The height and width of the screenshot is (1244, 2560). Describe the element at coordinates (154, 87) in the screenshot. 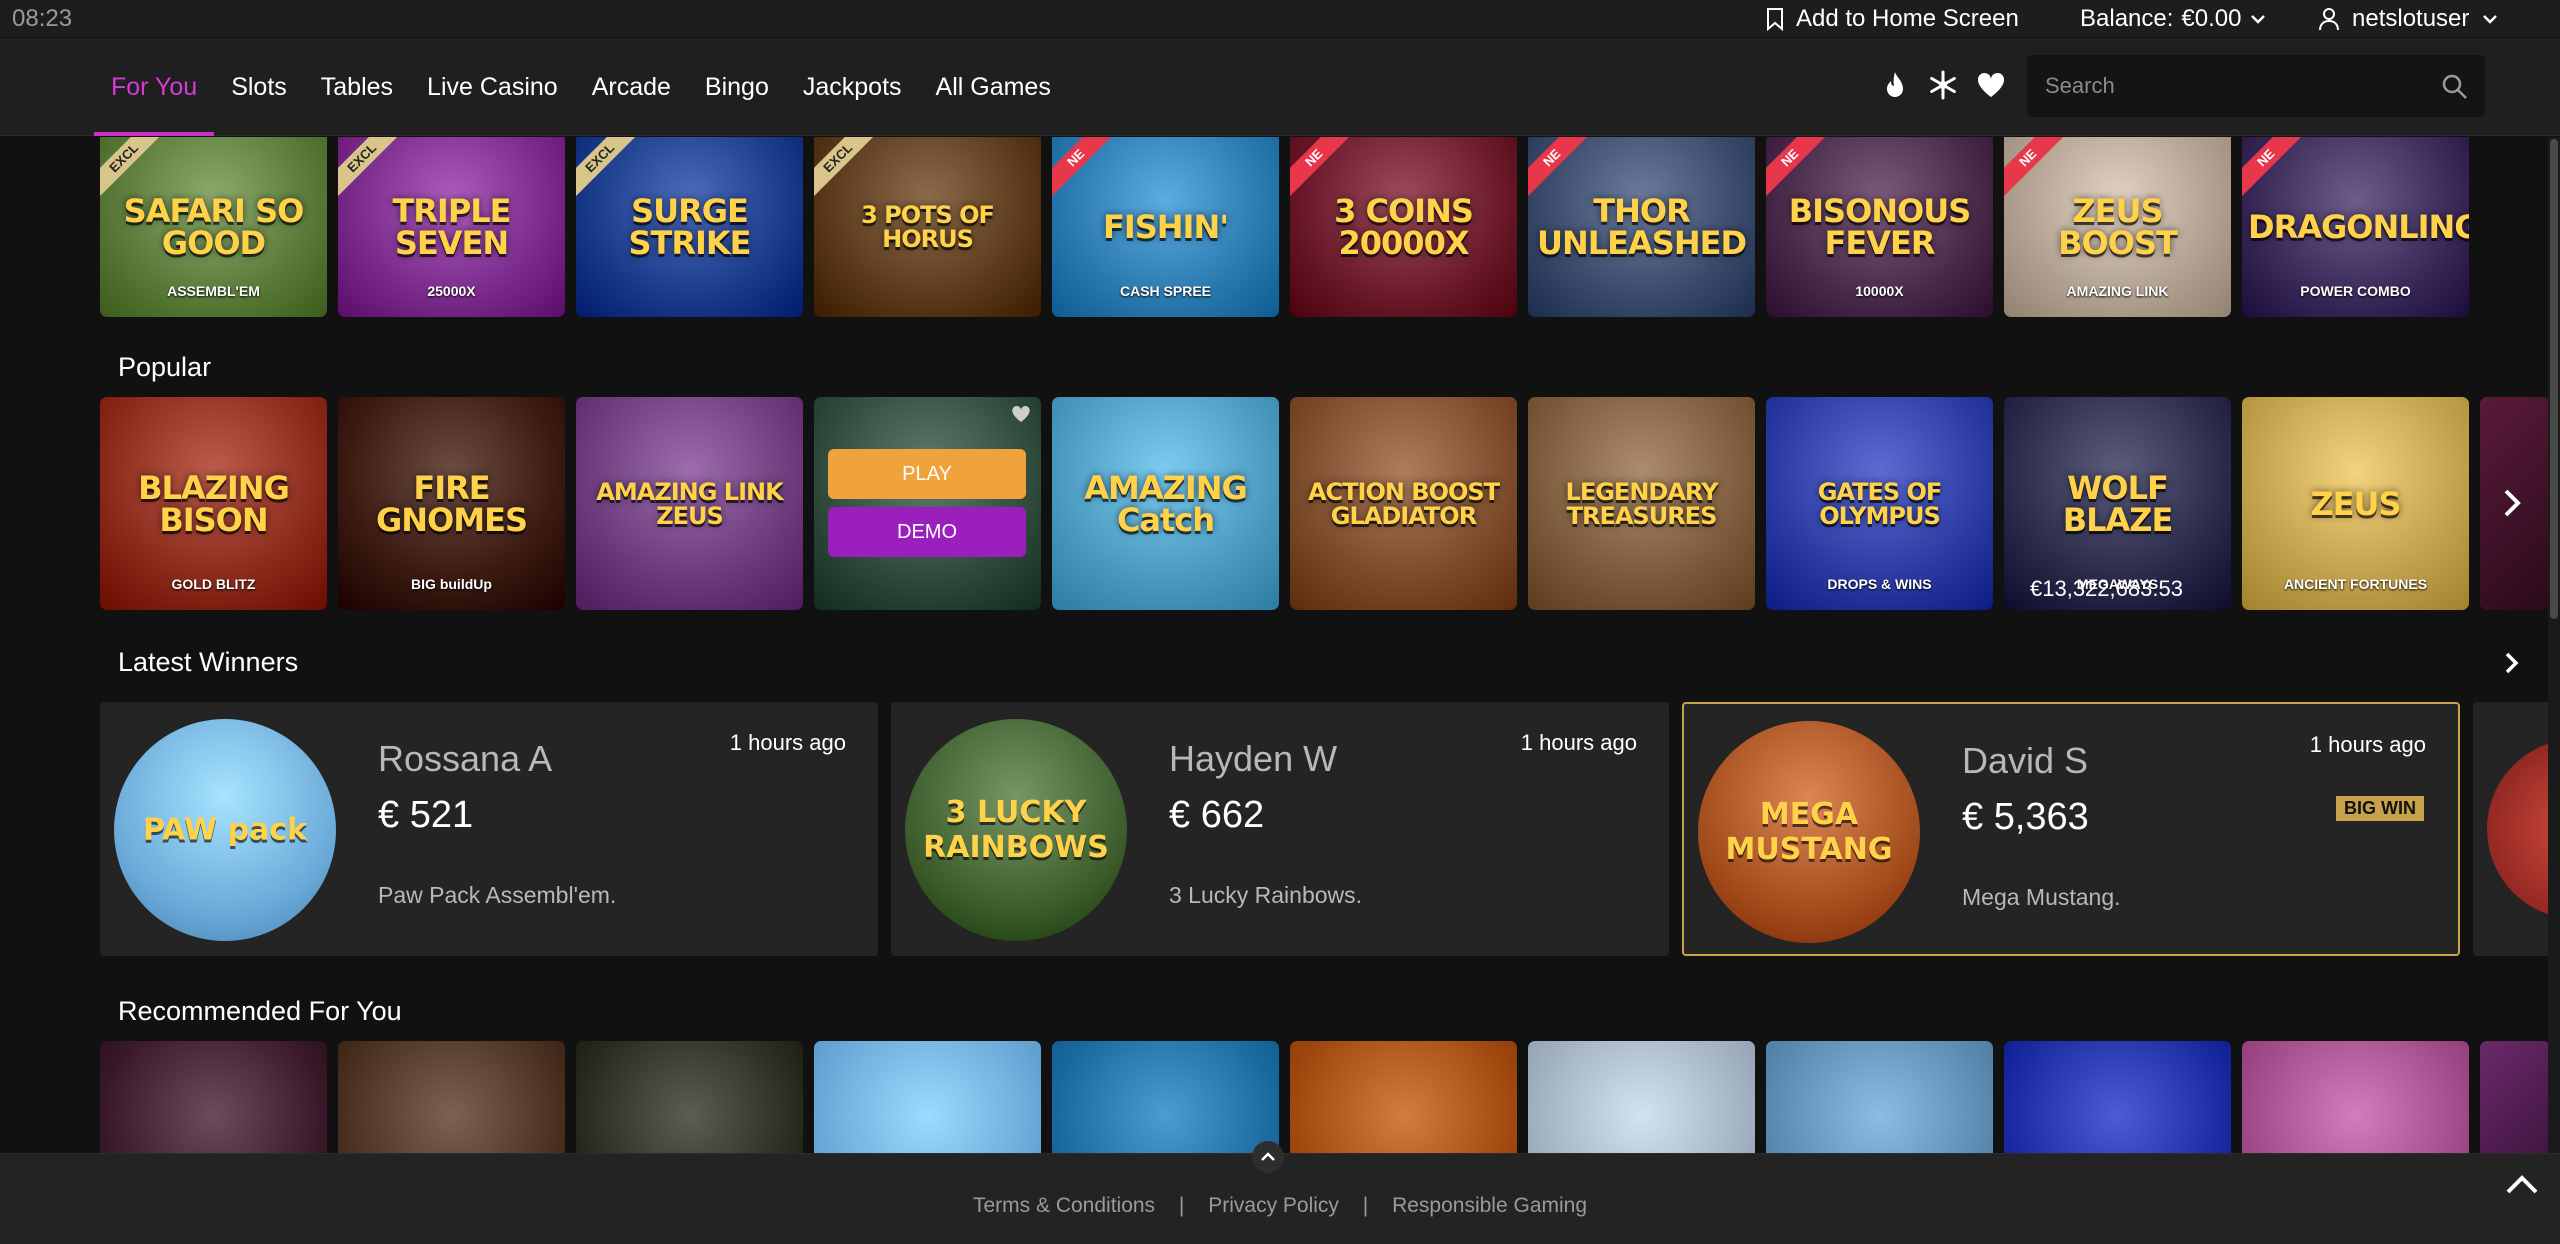

I see `nav-tab-for-you: For You` at that location.